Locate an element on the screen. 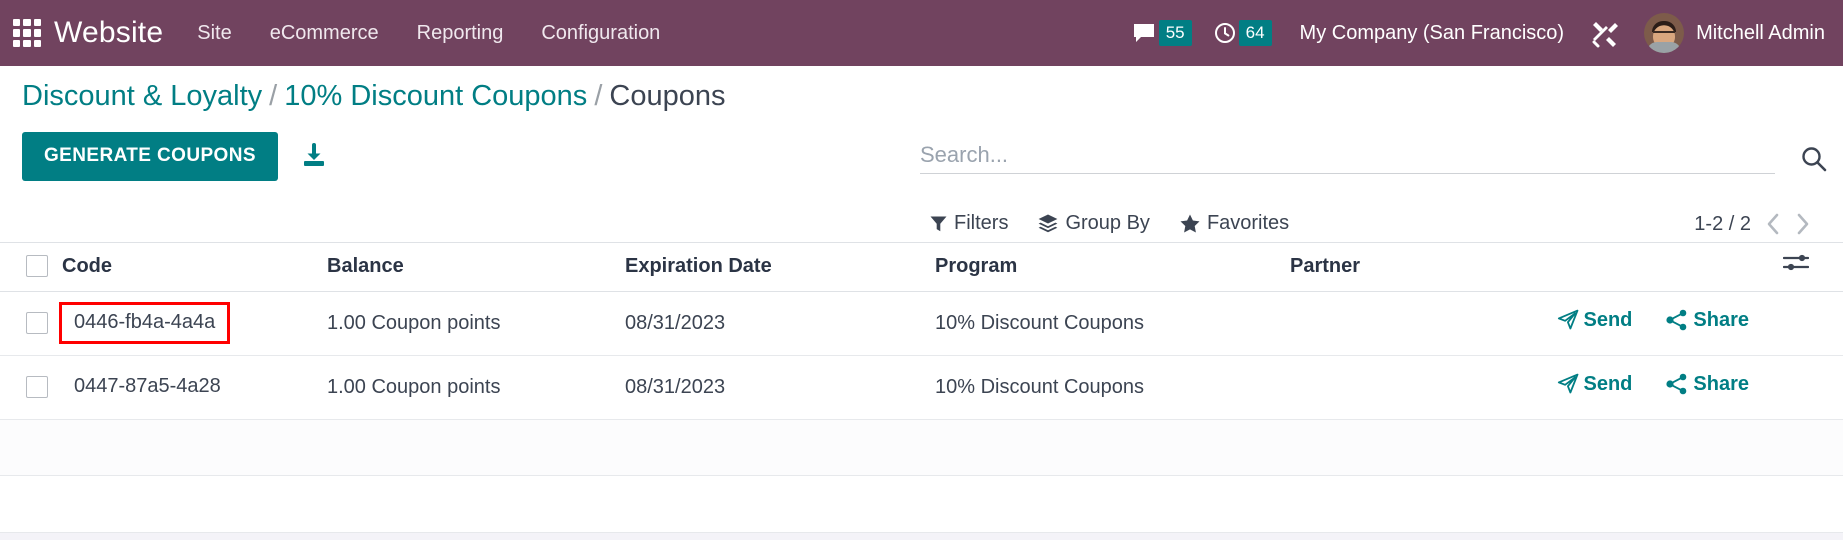 This screenshot has height=540, width=1843. cell-code: 0447-87a5-4a28 is located at coordinates (194, 387).